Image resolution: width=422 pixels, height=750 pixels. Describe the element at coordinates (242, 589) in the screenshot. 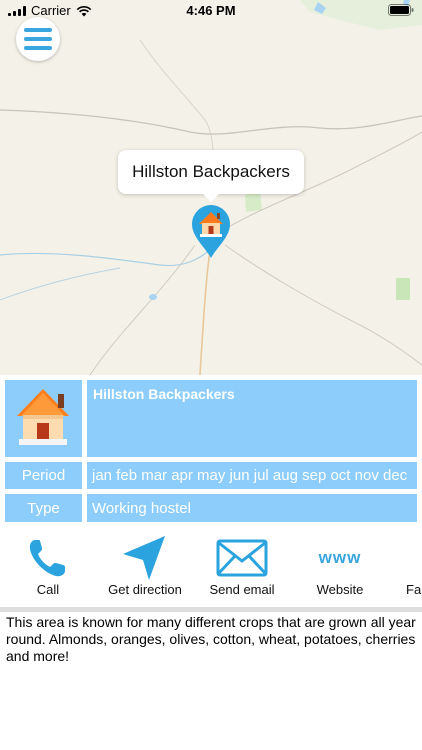

I see `send-email-label: Send email` at that location.